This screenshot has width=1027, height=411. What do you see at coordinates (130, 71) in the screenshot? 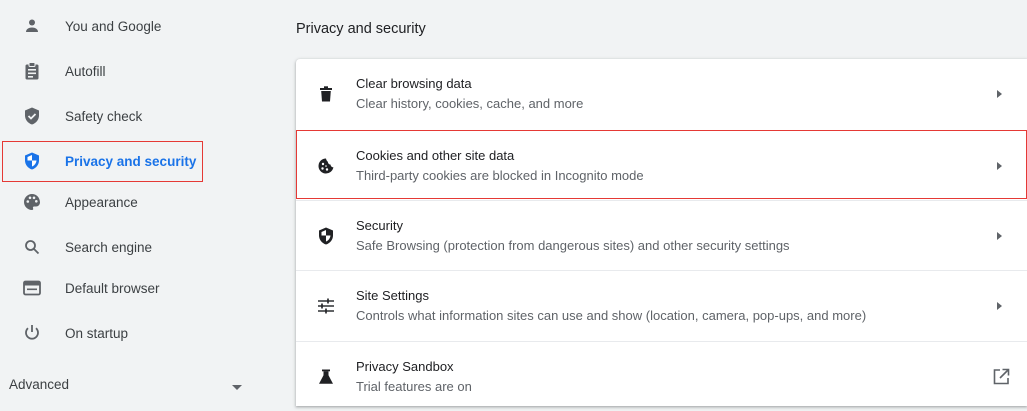
I see `sidebar-item-autofill: Autofill` at bounding box center [130, 71].